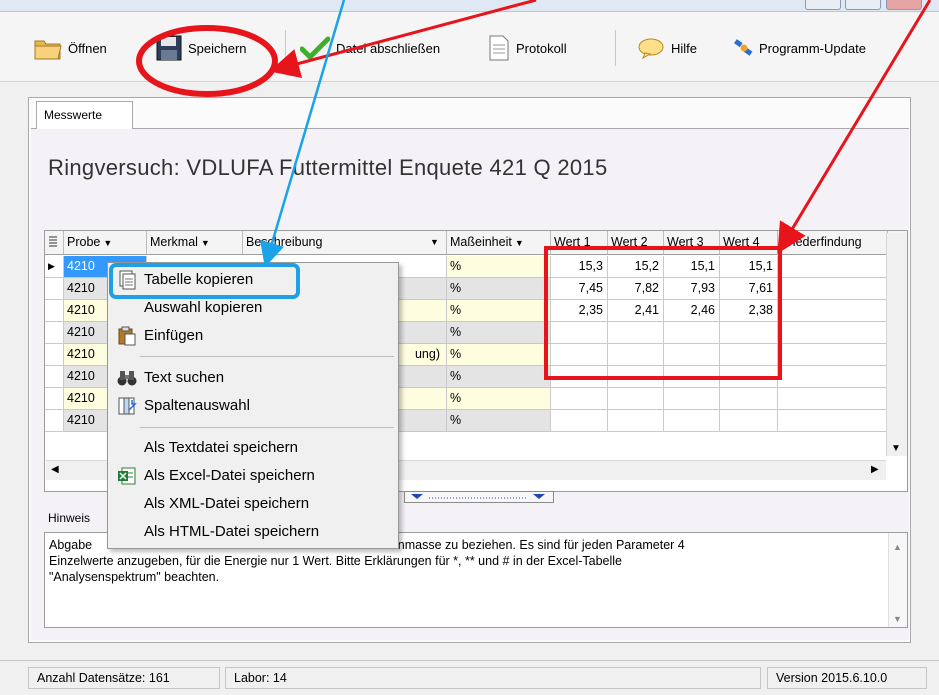  What do you see at coordinates (749, 311) in the screenshot?
I see `value-cell: 2,38` at bounding box center [749, 311].